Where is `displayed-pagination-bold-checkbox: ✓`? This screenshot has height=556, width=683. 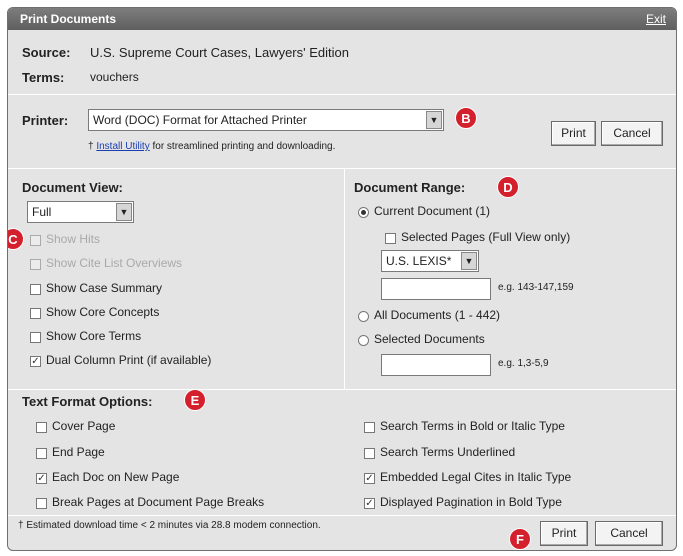
displayed-pagination-bold-checkbox: ✓ is located at coordinates (369, 503).